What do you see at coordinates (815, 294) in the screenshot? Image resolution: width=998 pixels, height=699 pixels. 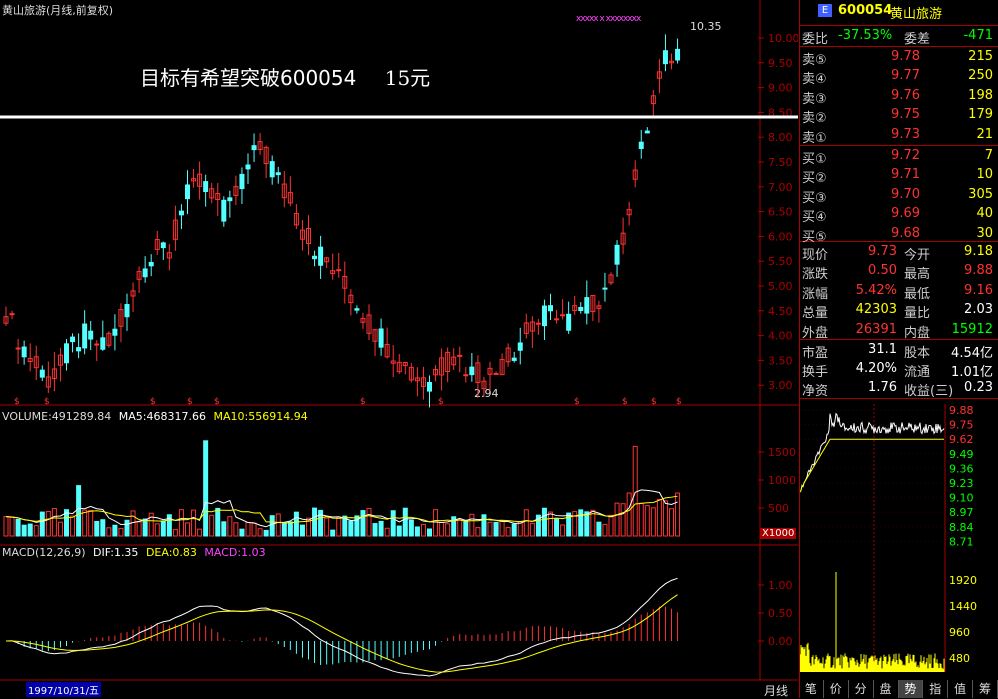 I see `stat-label: 涨幅` at bounding box center [815, 294].